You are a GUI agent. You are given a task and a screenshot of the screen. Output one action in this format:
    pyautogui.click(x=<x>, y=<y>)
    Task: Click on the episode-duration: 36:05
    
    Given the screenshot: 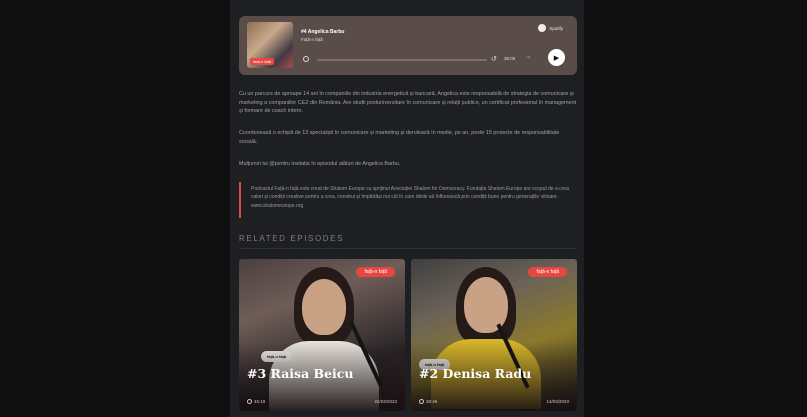 What is the action you would take?
    pyautogui.click(x=510, y=58)
    